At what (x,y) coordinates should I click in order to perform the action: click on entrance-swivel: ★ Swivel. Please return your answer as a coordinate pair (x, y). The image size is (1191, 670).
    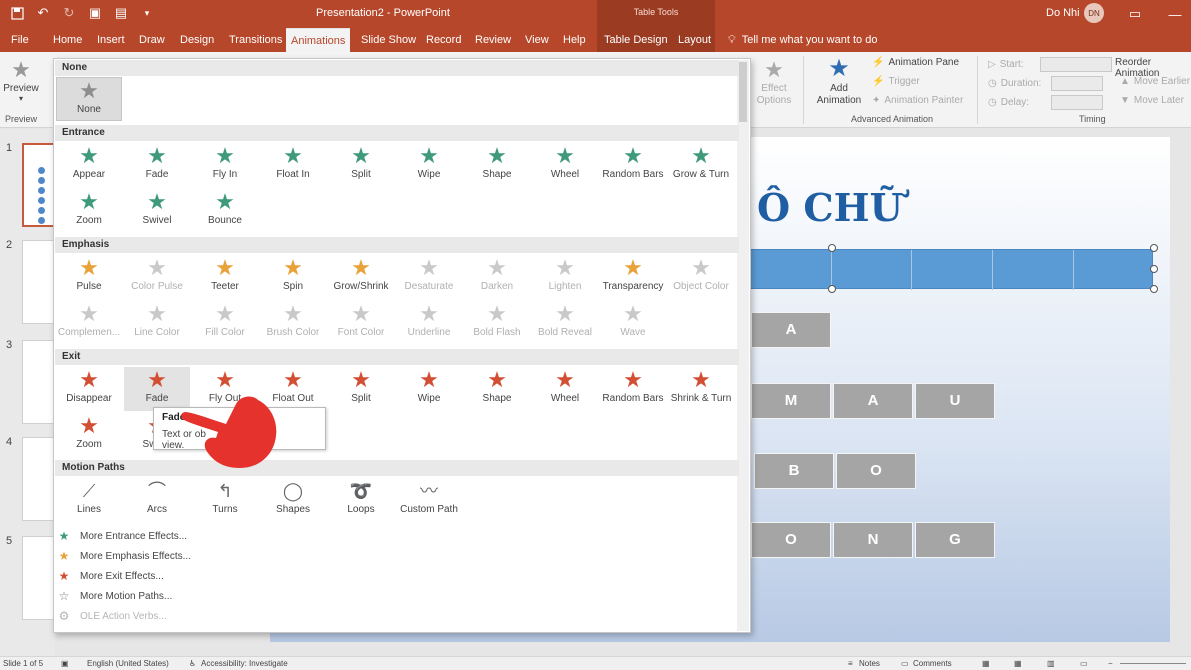
    Looking at the image, I should click on (157, 211).